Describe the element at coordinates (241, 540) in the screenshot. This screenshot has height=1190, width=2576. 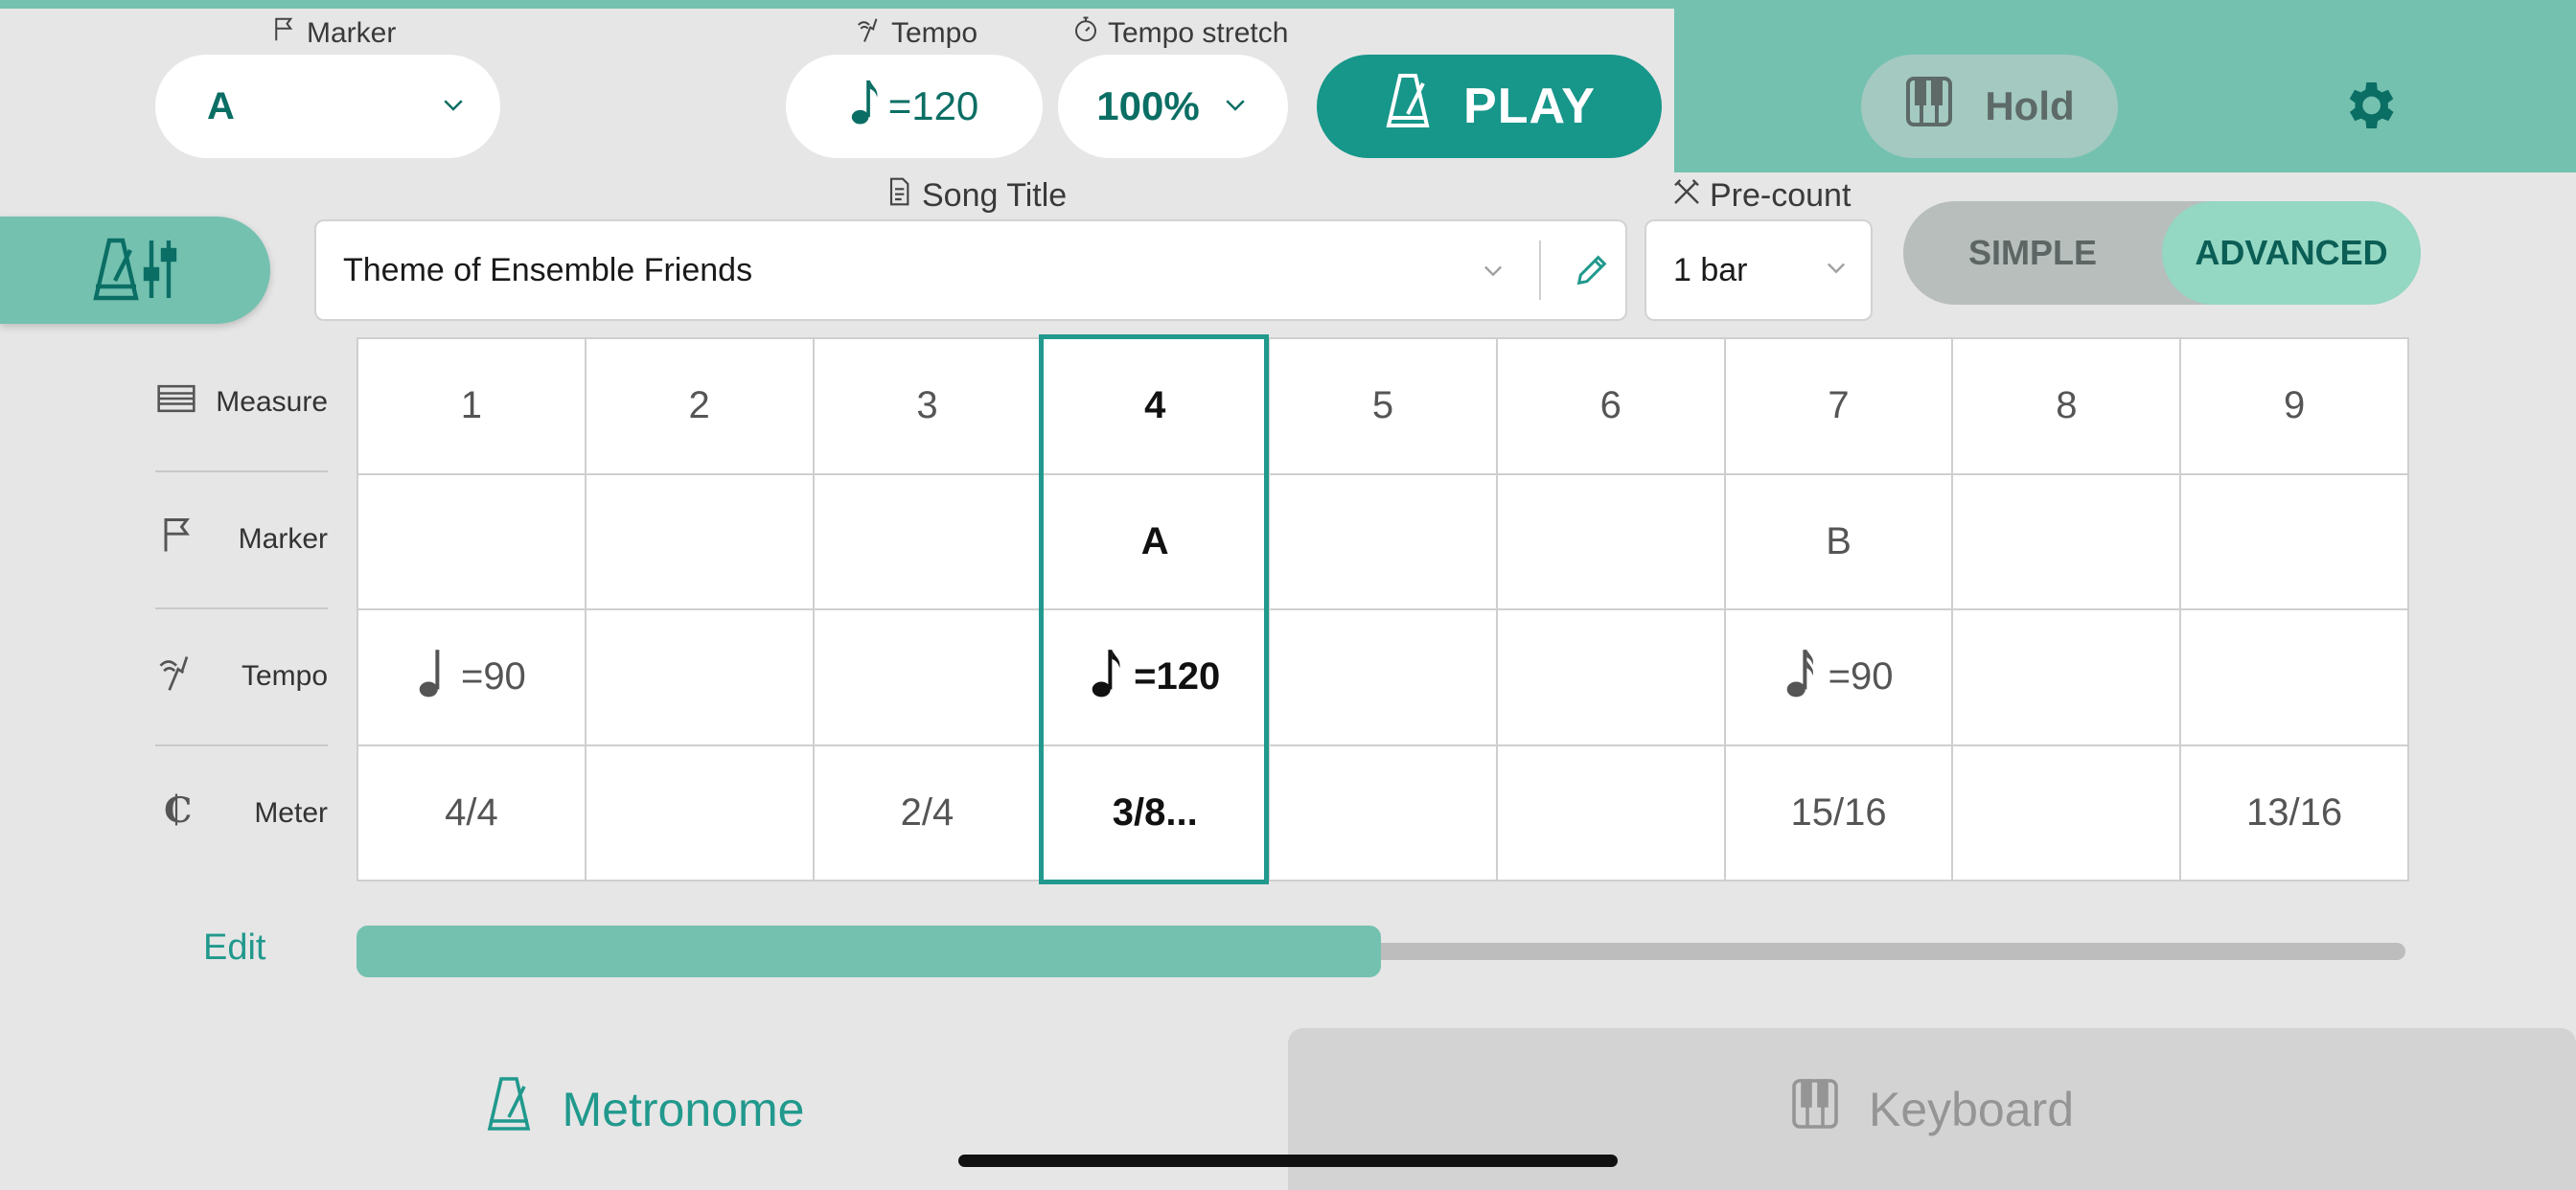
I see `row-label-marker: Marker` at that location.